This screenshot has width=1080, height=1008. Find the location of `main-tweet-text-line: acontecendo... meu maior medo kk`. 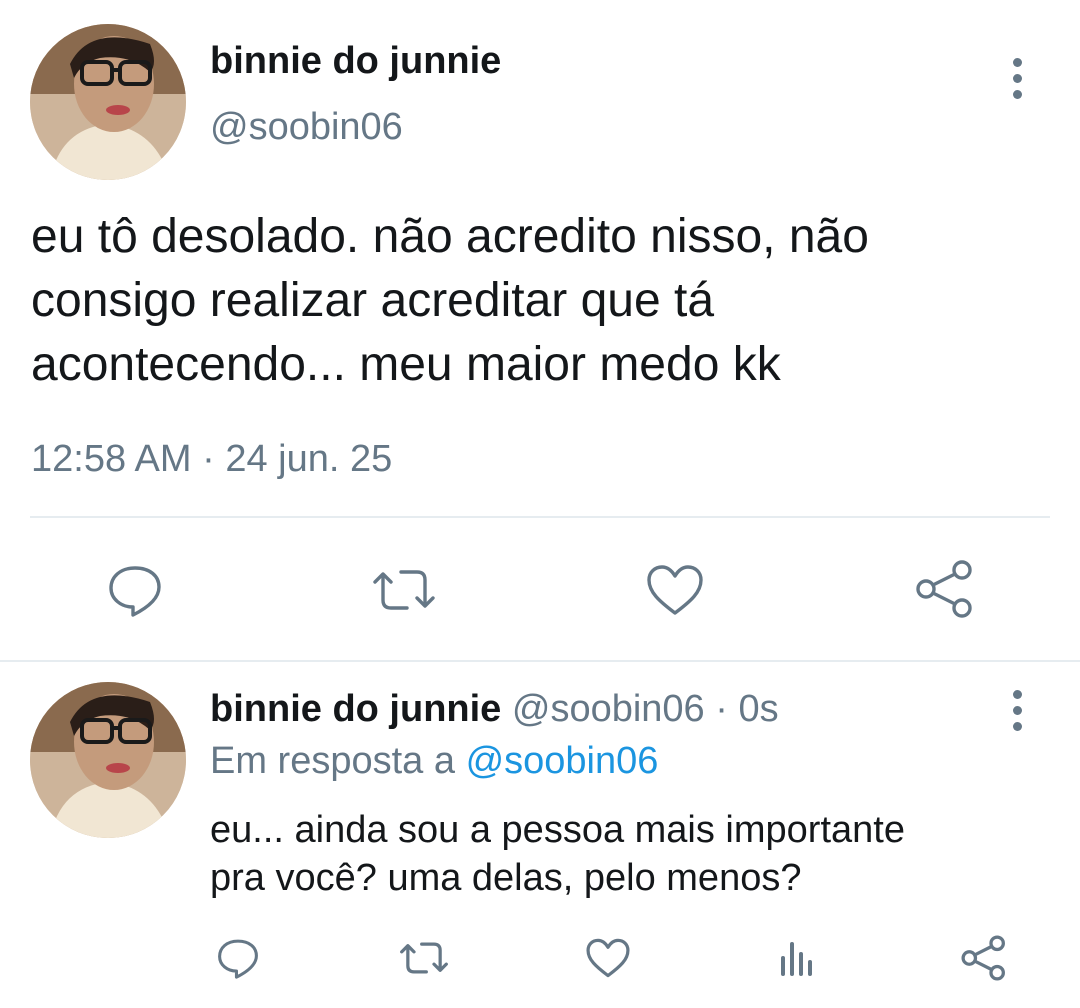

main-tweet-text-line: acontecendo... meu maior medo kk is located at coordinates (406, 364).